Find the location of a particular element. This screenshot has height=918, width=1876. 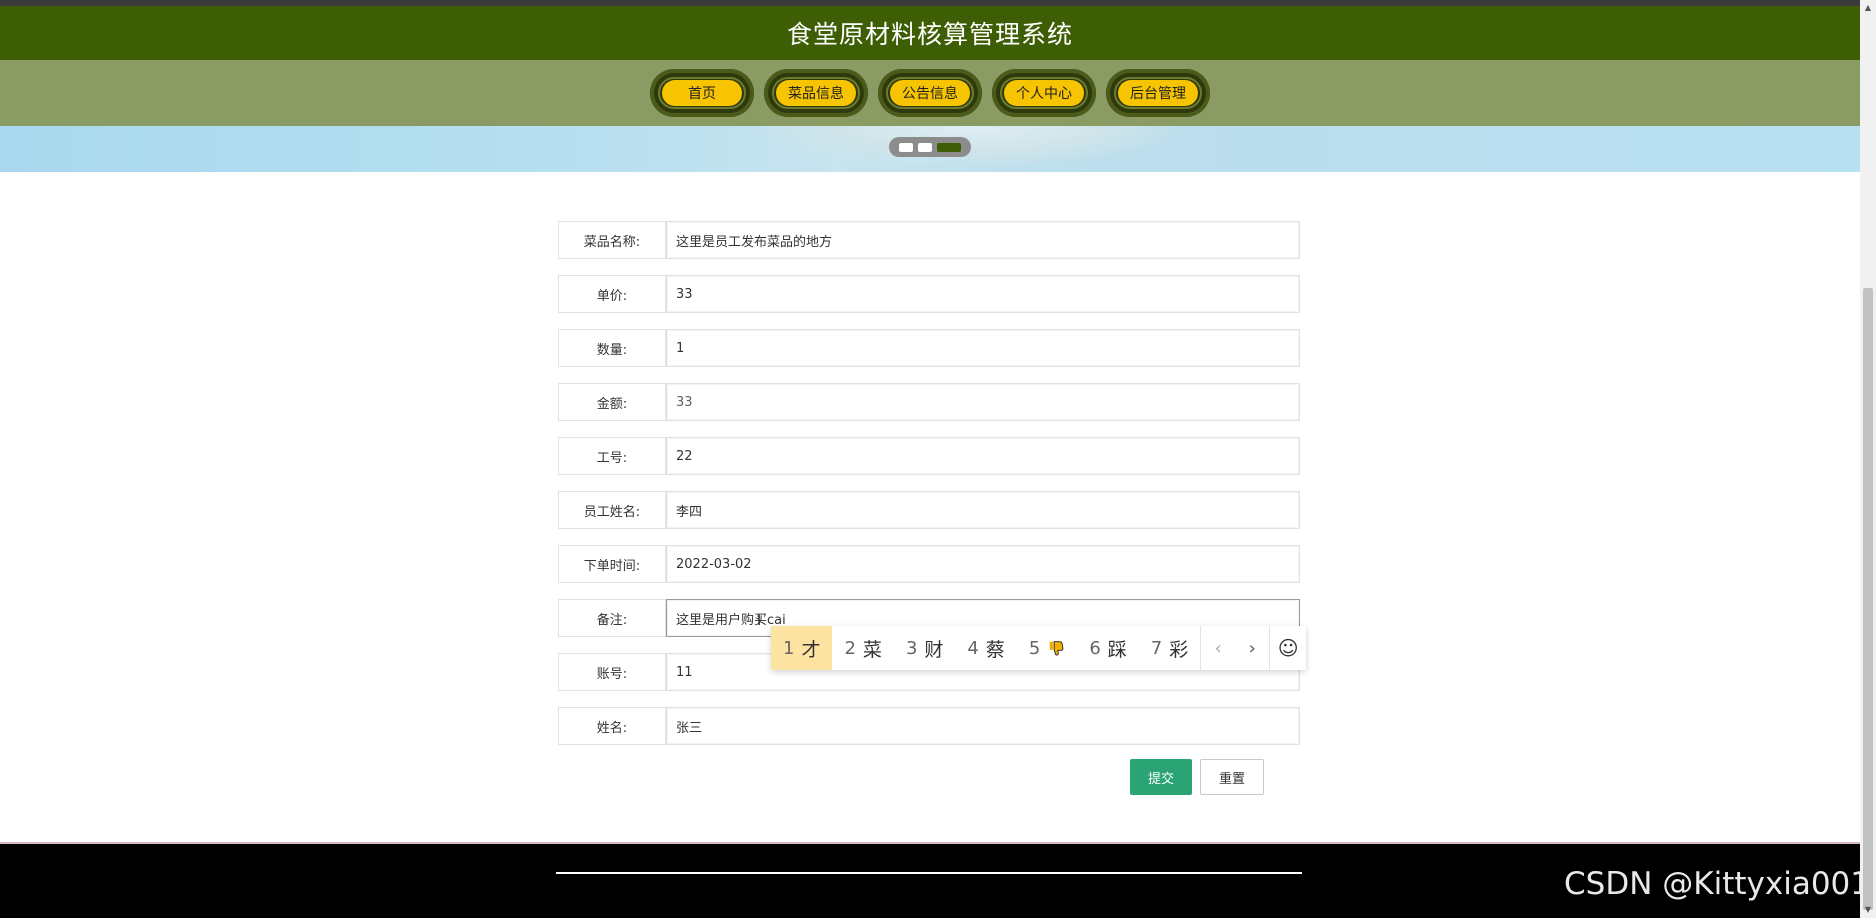

page-scrollbar: ▲ ▼ is located at coordinates (1868, 459).